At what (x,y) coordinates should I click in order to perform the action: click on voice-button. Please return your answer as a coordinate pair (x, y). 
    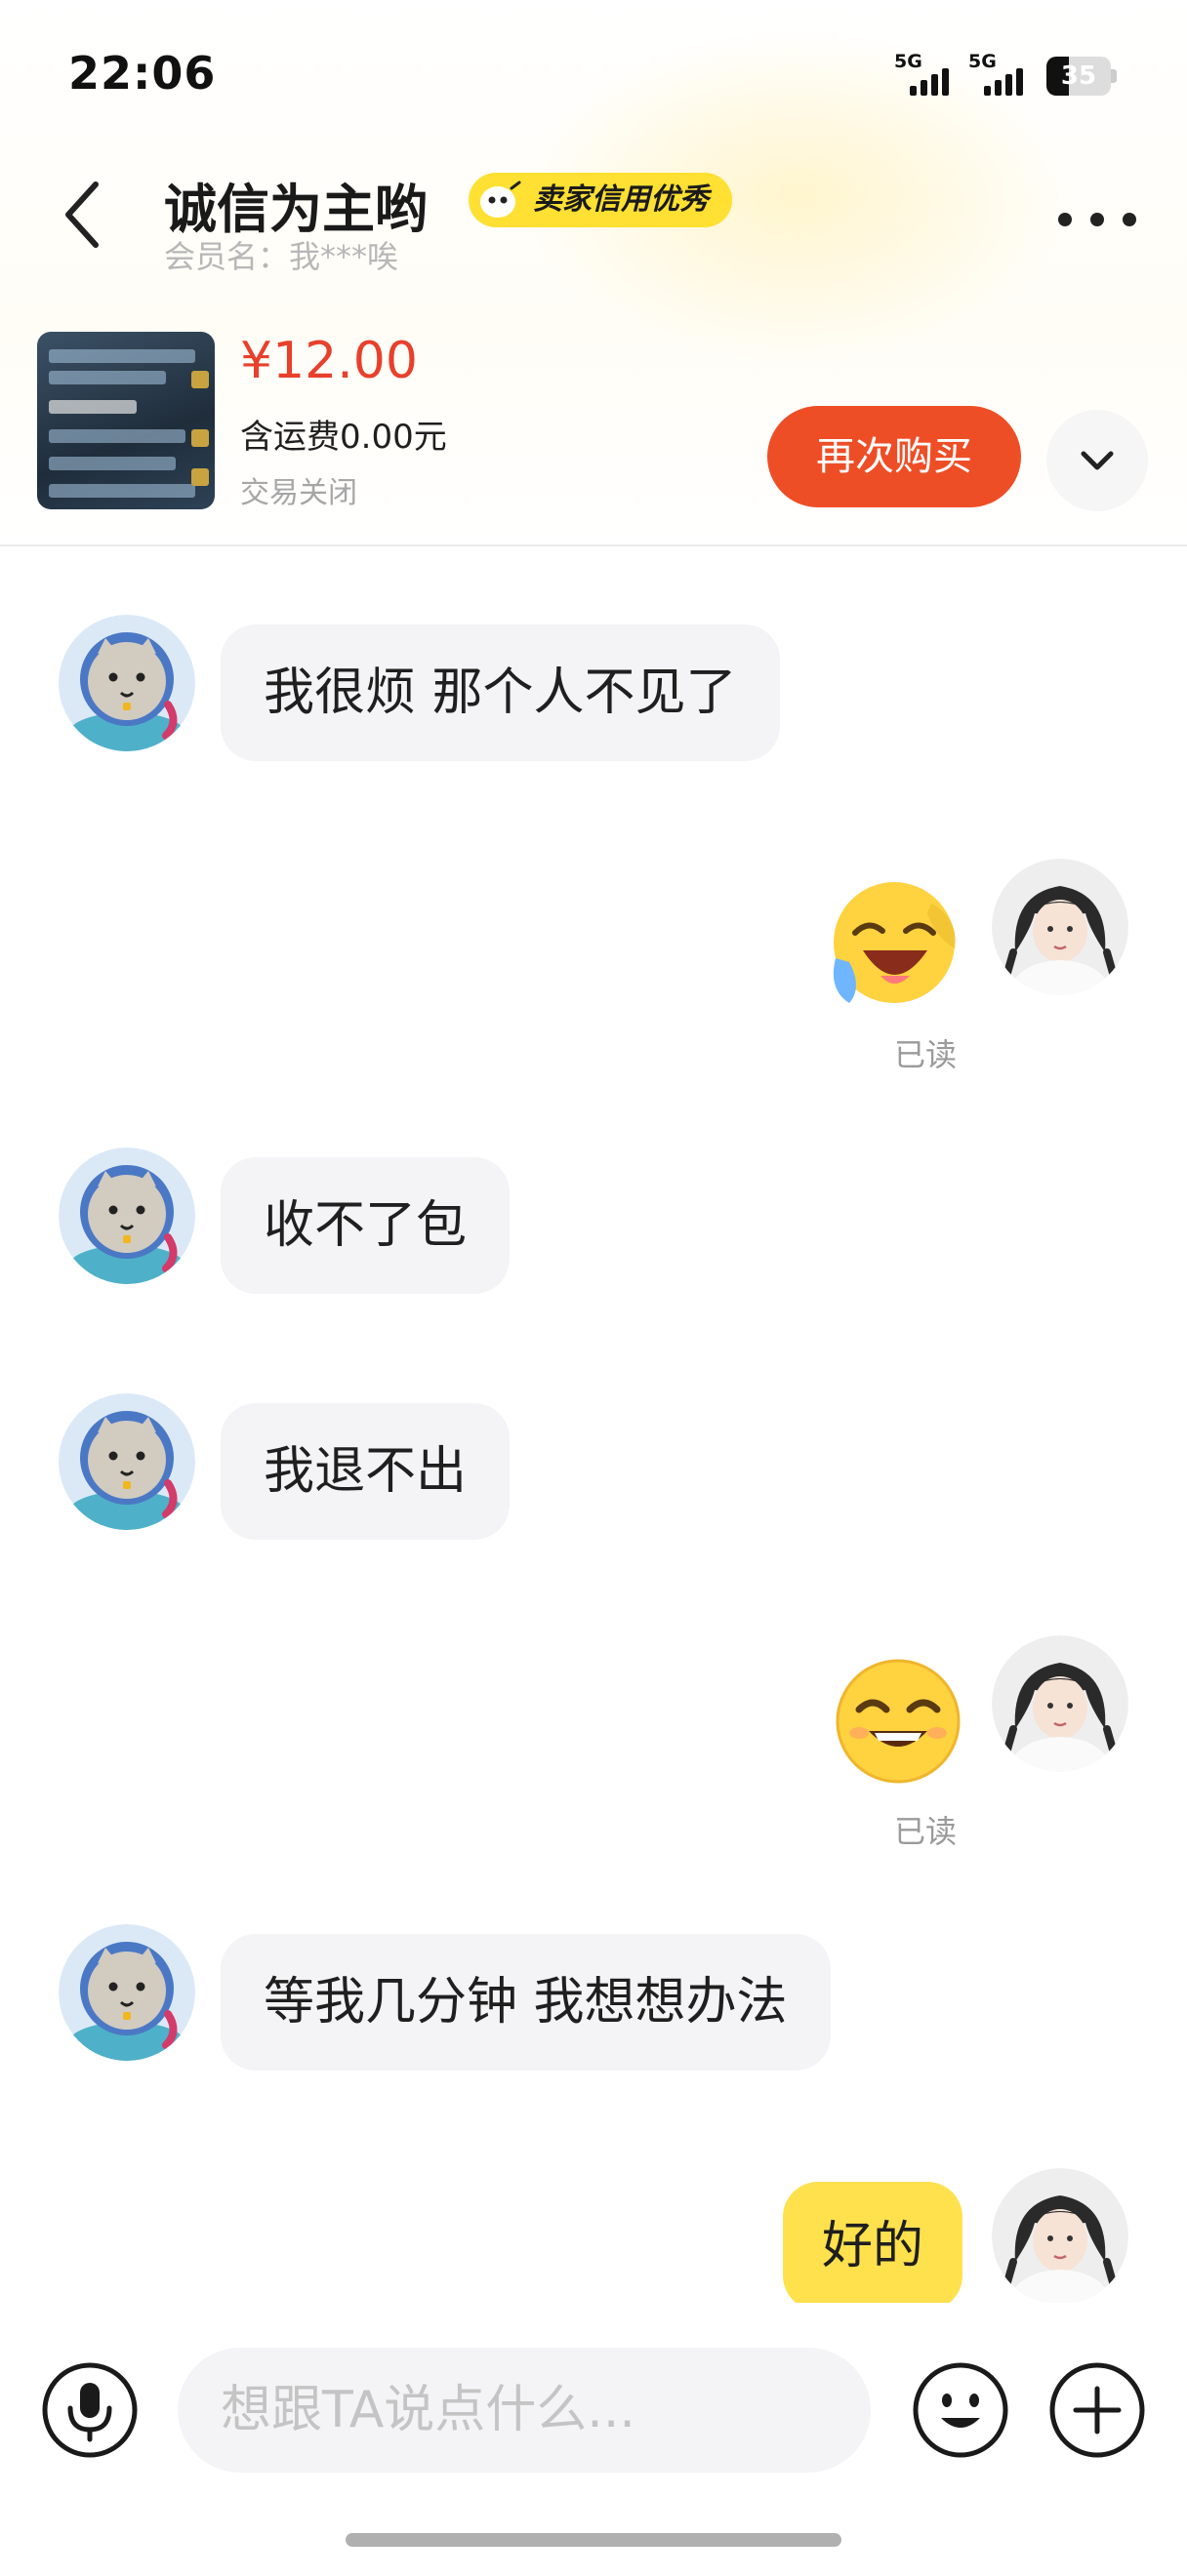
    Looking at the image, I should click on (90, 2410).